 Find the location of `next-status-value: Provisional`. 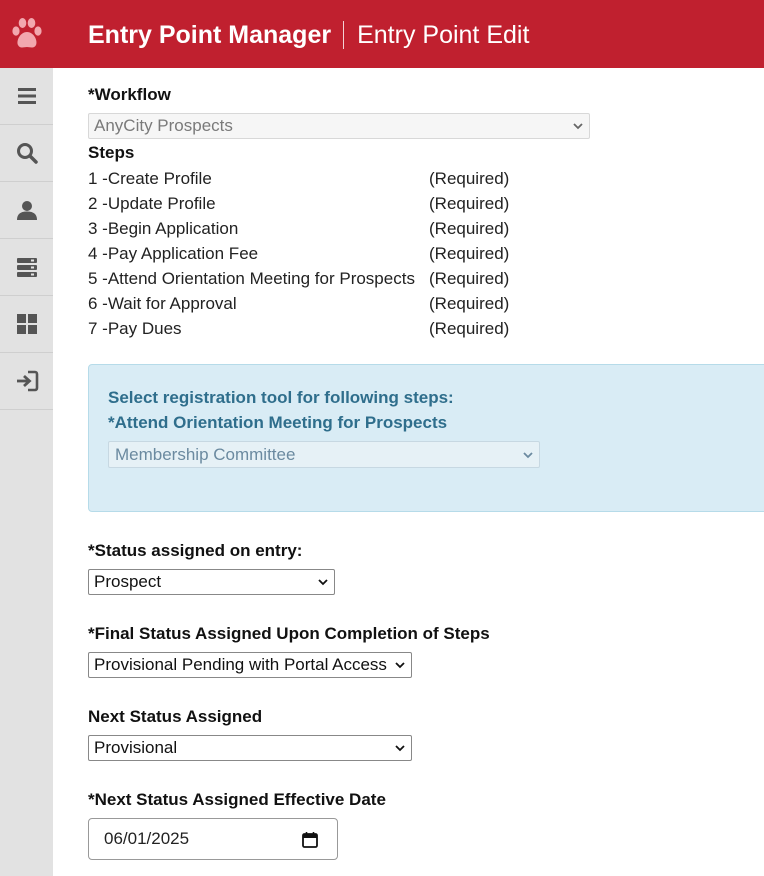

next-status-value: Provisional is located at coordinates (136, 747).